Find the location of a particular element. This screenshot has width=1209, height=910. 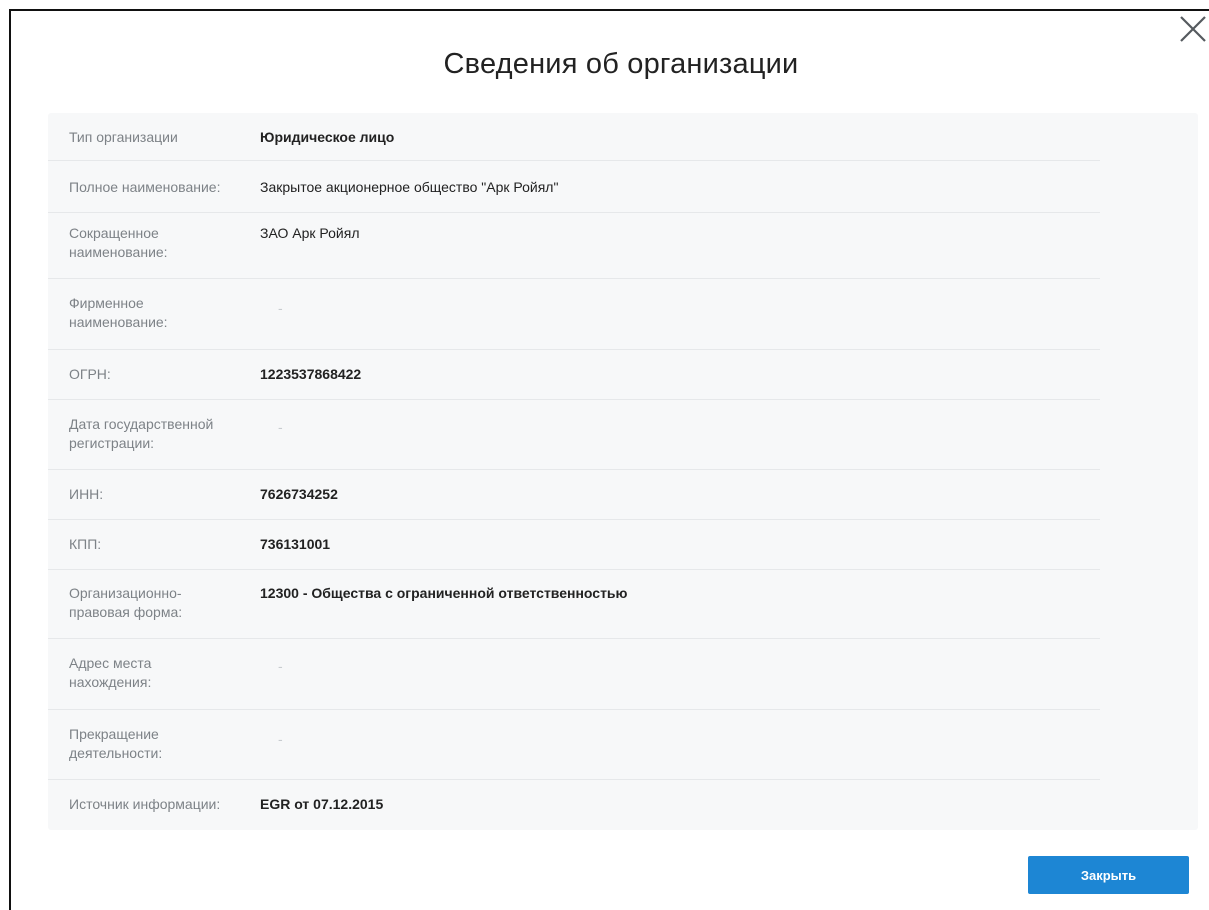

info-value: ЗАО Арк Ройял is located at coordinates (310, 233).